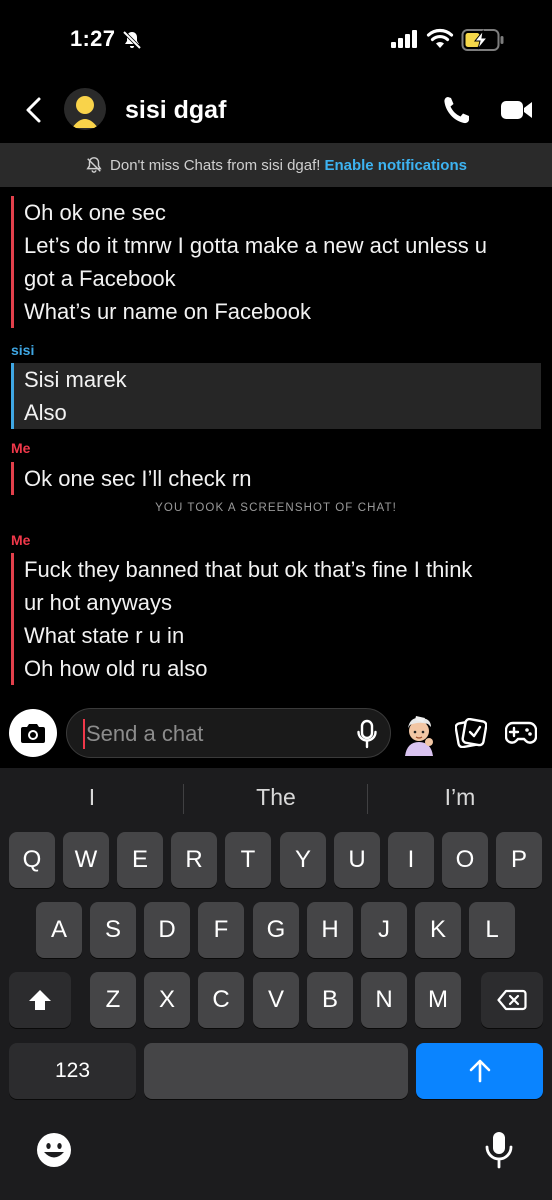 Image resolution: width=552 pixels, height=1200 pixels. What do you see at coordinates (330, 1000) in the screenshot?
I see `key: B` at bounding box center [330, 1000].